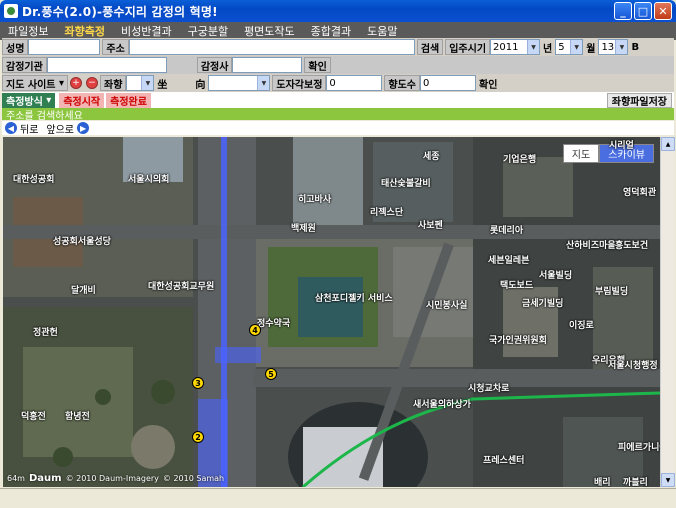 This screenshot has width=676, height=508. I want to click on map-scrollbar: ▲ ▼, so click(667, 312).